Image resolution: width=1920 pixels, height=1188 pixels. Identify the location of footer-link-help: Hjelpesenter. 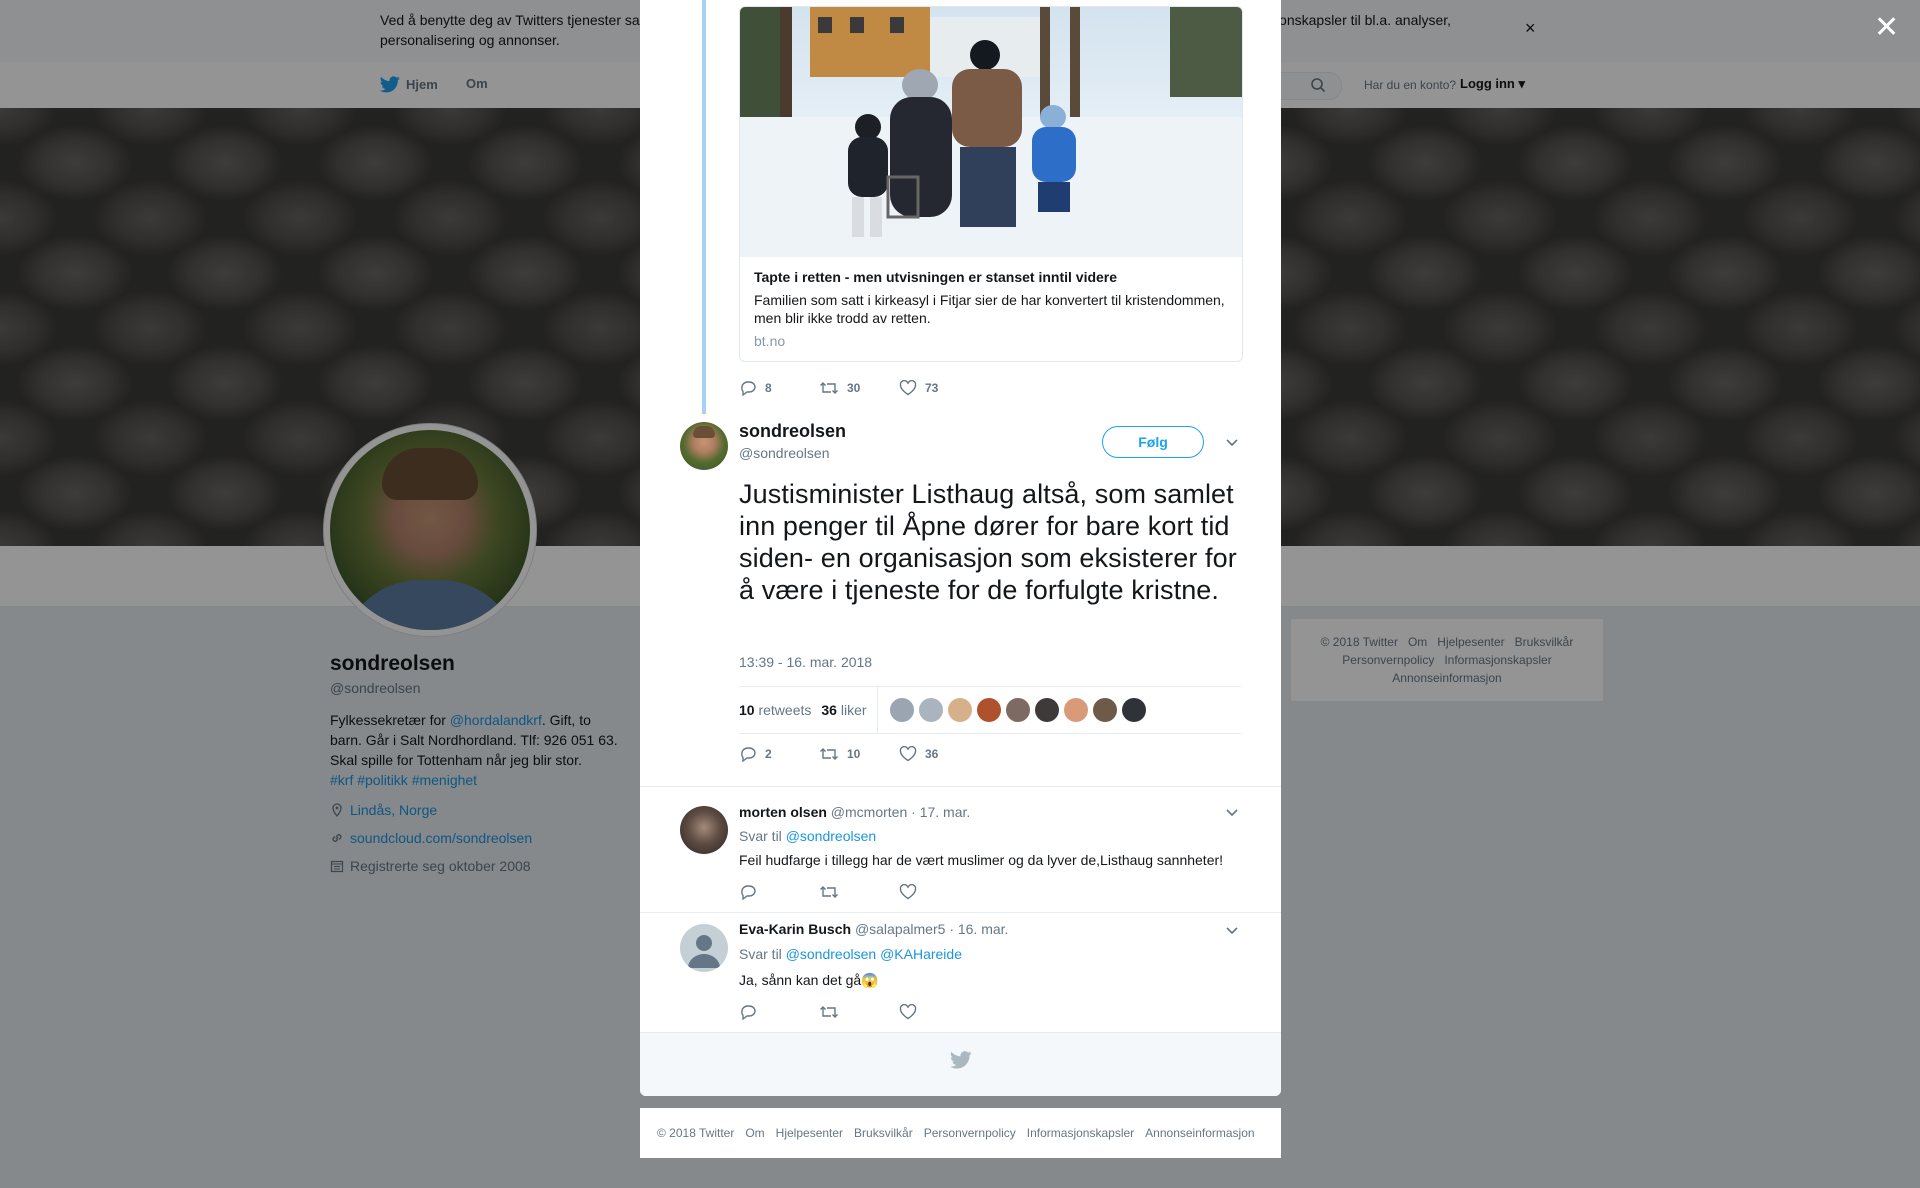
(809, 1133).